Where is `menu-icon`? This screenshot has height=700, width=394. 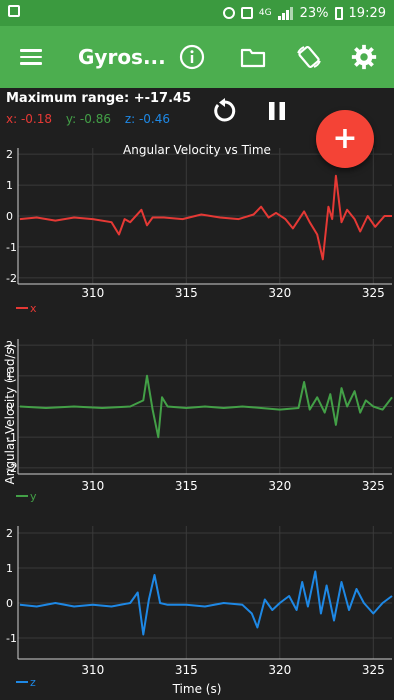 menu-icon is located at coordinates (31, 57).